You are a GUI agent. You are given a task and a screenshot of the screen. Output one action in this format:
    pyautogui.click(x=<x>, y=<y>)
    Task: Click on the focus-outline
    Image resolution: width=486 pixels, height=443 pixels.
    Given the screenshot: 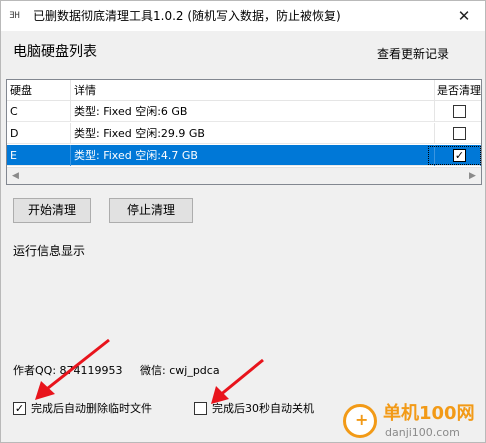 What is the action you would take?
    pyautogui.click(x=454, y=155)
    